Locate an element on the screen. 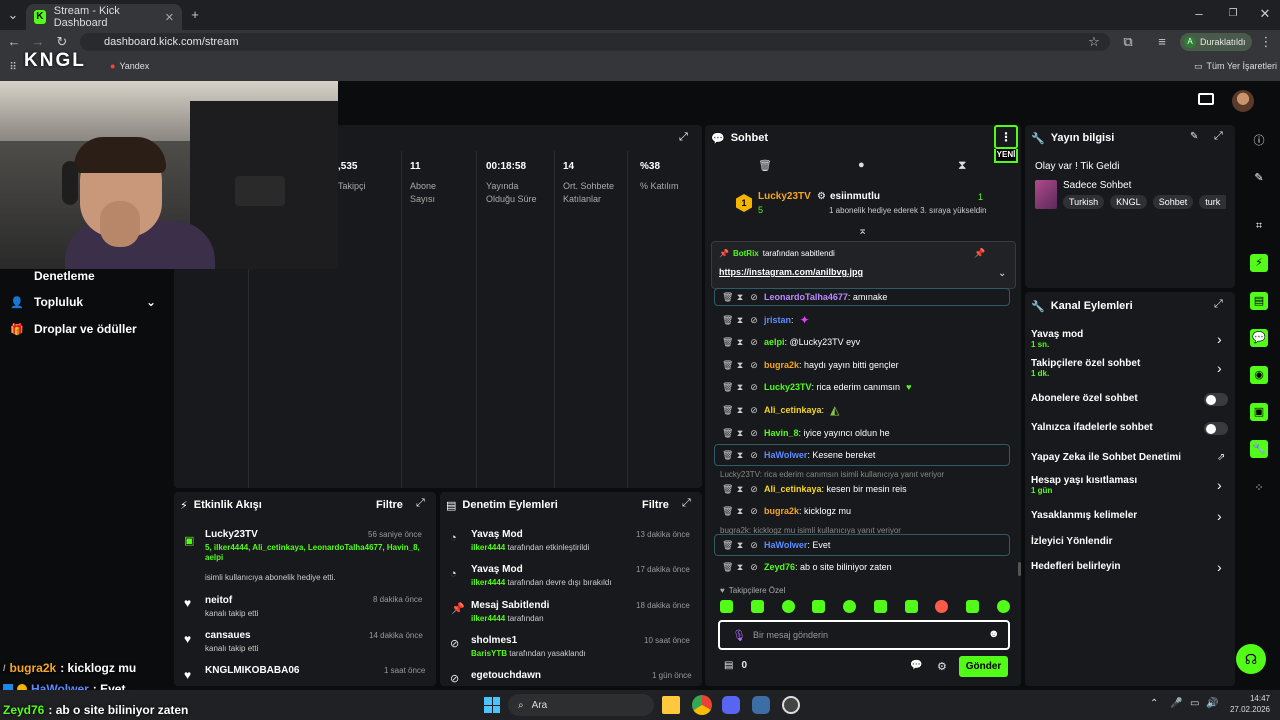 The width and height of the screenshot is (1280, 720). network-icon: ▭ is located at coordinates (1194, 703).